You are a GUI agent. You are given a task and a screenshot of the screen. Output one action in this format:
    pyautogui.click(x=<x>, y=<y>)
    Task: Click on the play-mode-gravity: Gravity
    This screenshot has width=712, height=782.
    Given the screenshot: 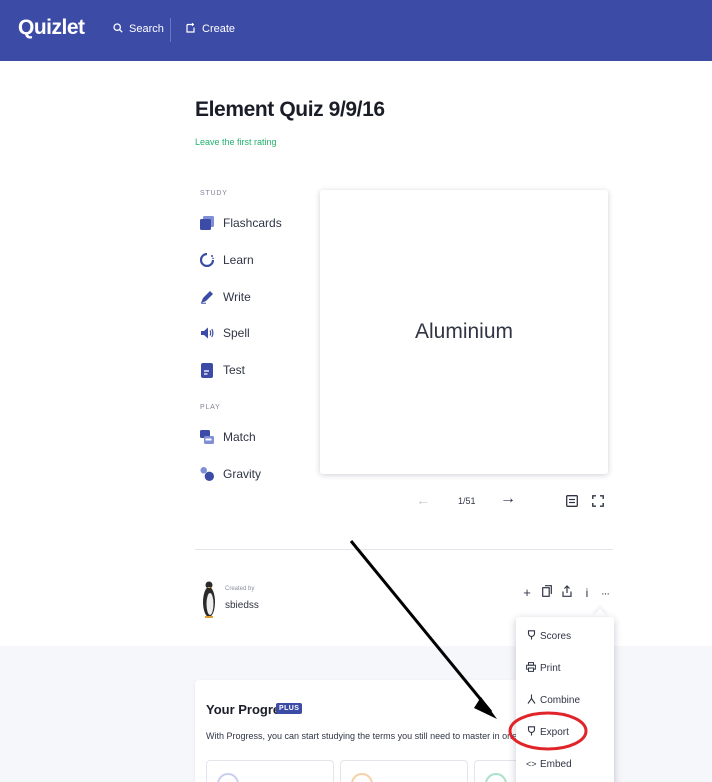 What is the action you would take?
    pyautogui.click(x=230, y=474)
    